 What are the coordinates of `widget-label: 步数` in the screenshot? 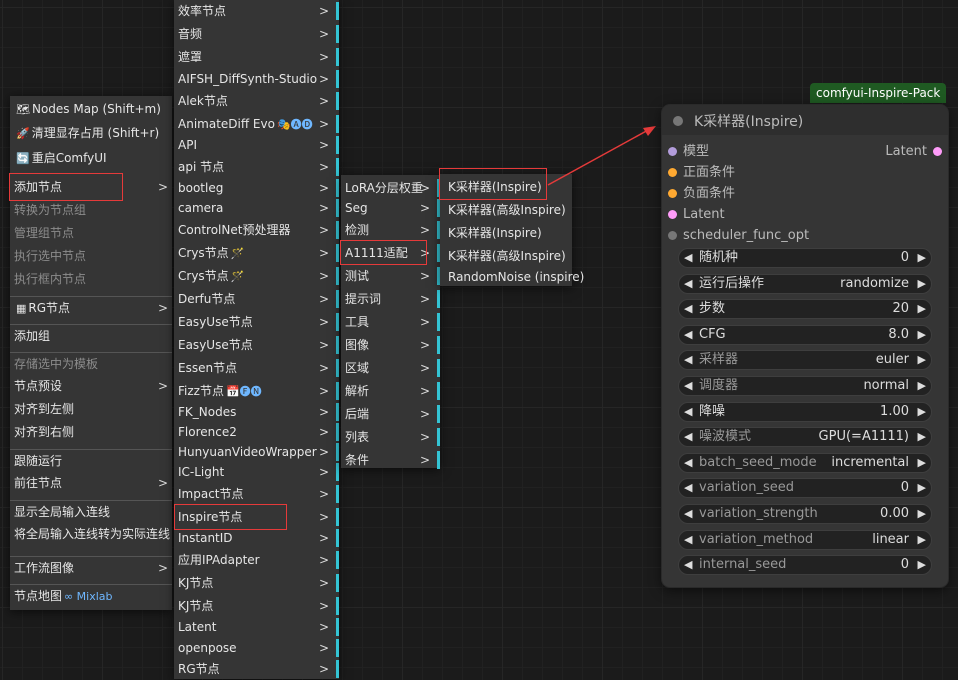 It's located at (712, 309).